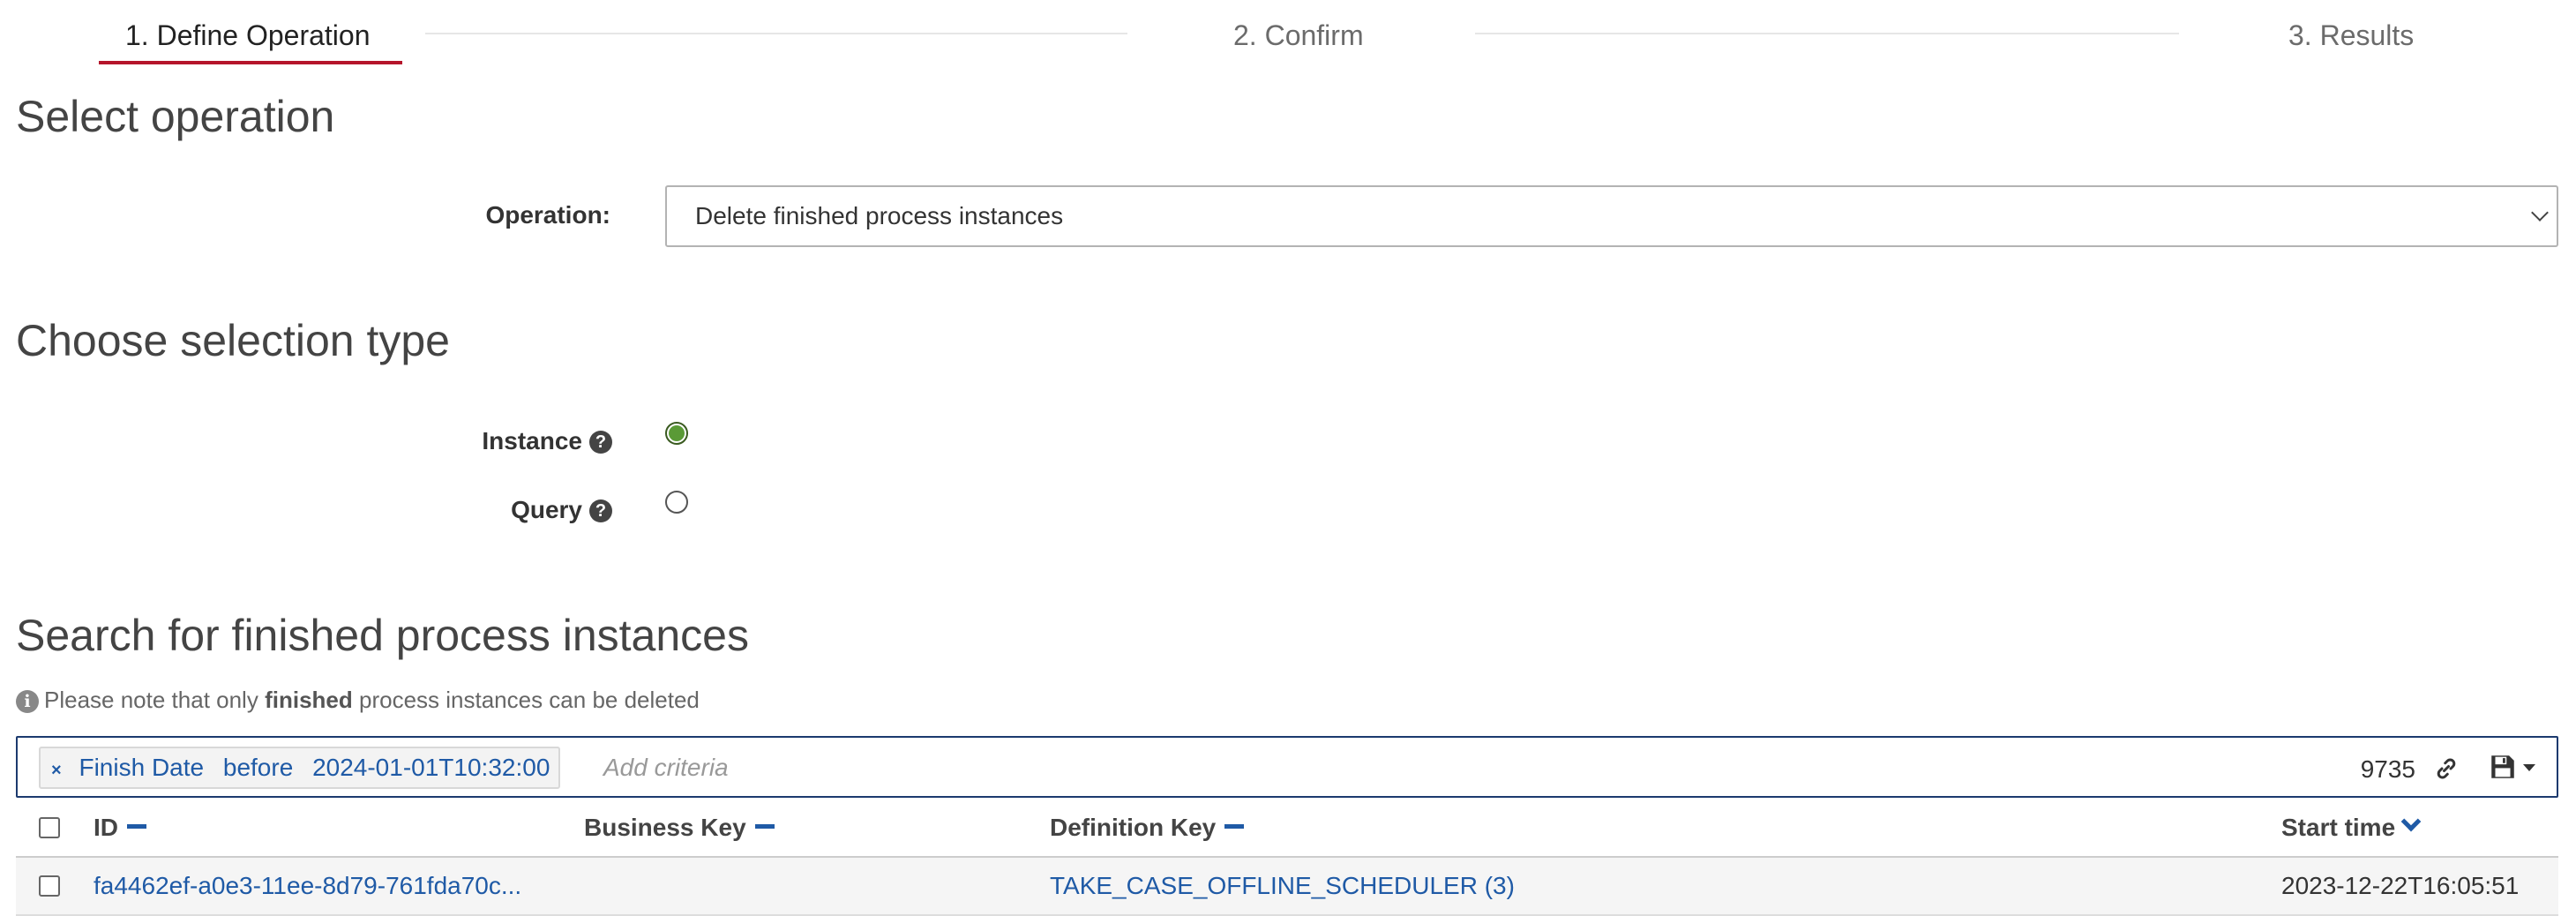  What do you see at coordinates (309, 700) in the screenshot?
I see `note-bold: finished` at bounding box center [309, 700].